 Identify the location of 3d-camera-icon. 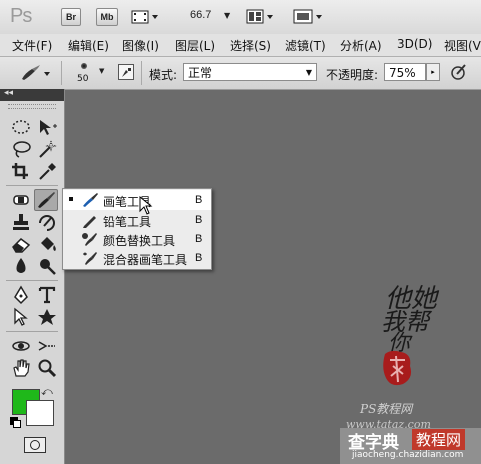
(46, 346).